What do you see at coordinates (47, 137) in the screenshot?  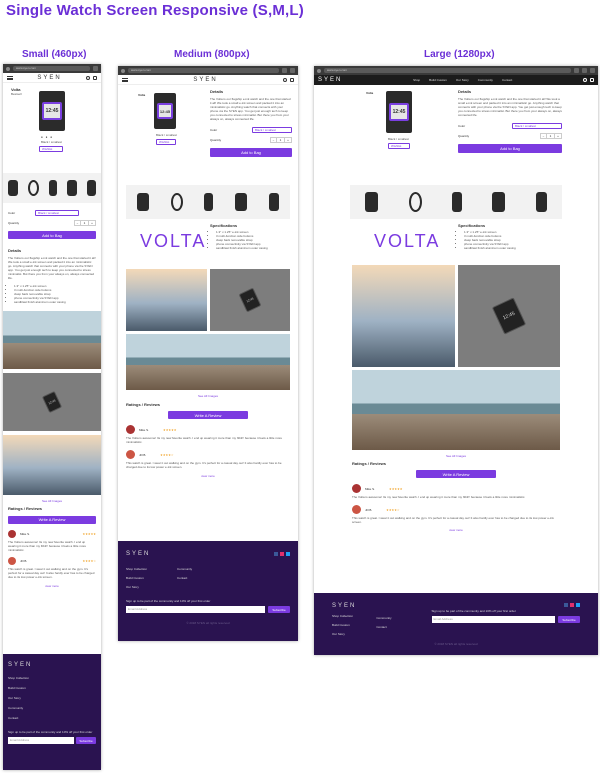 I see `color-dots: ● ● ●` at bounding box center [47, 137].